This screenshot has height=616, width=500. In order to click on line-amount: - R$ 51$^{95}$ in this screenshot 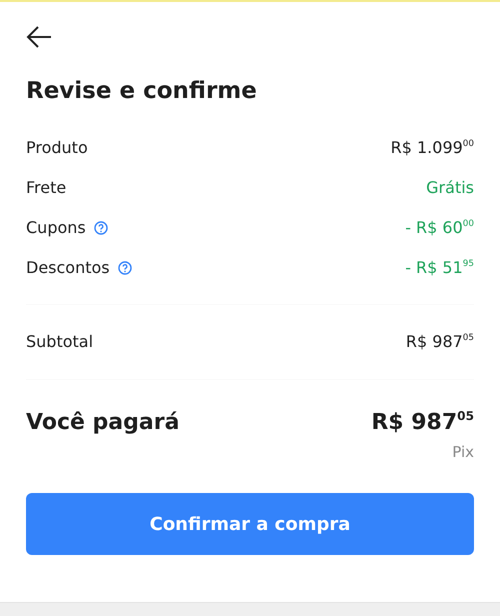, I will do `click(439, 267)`.